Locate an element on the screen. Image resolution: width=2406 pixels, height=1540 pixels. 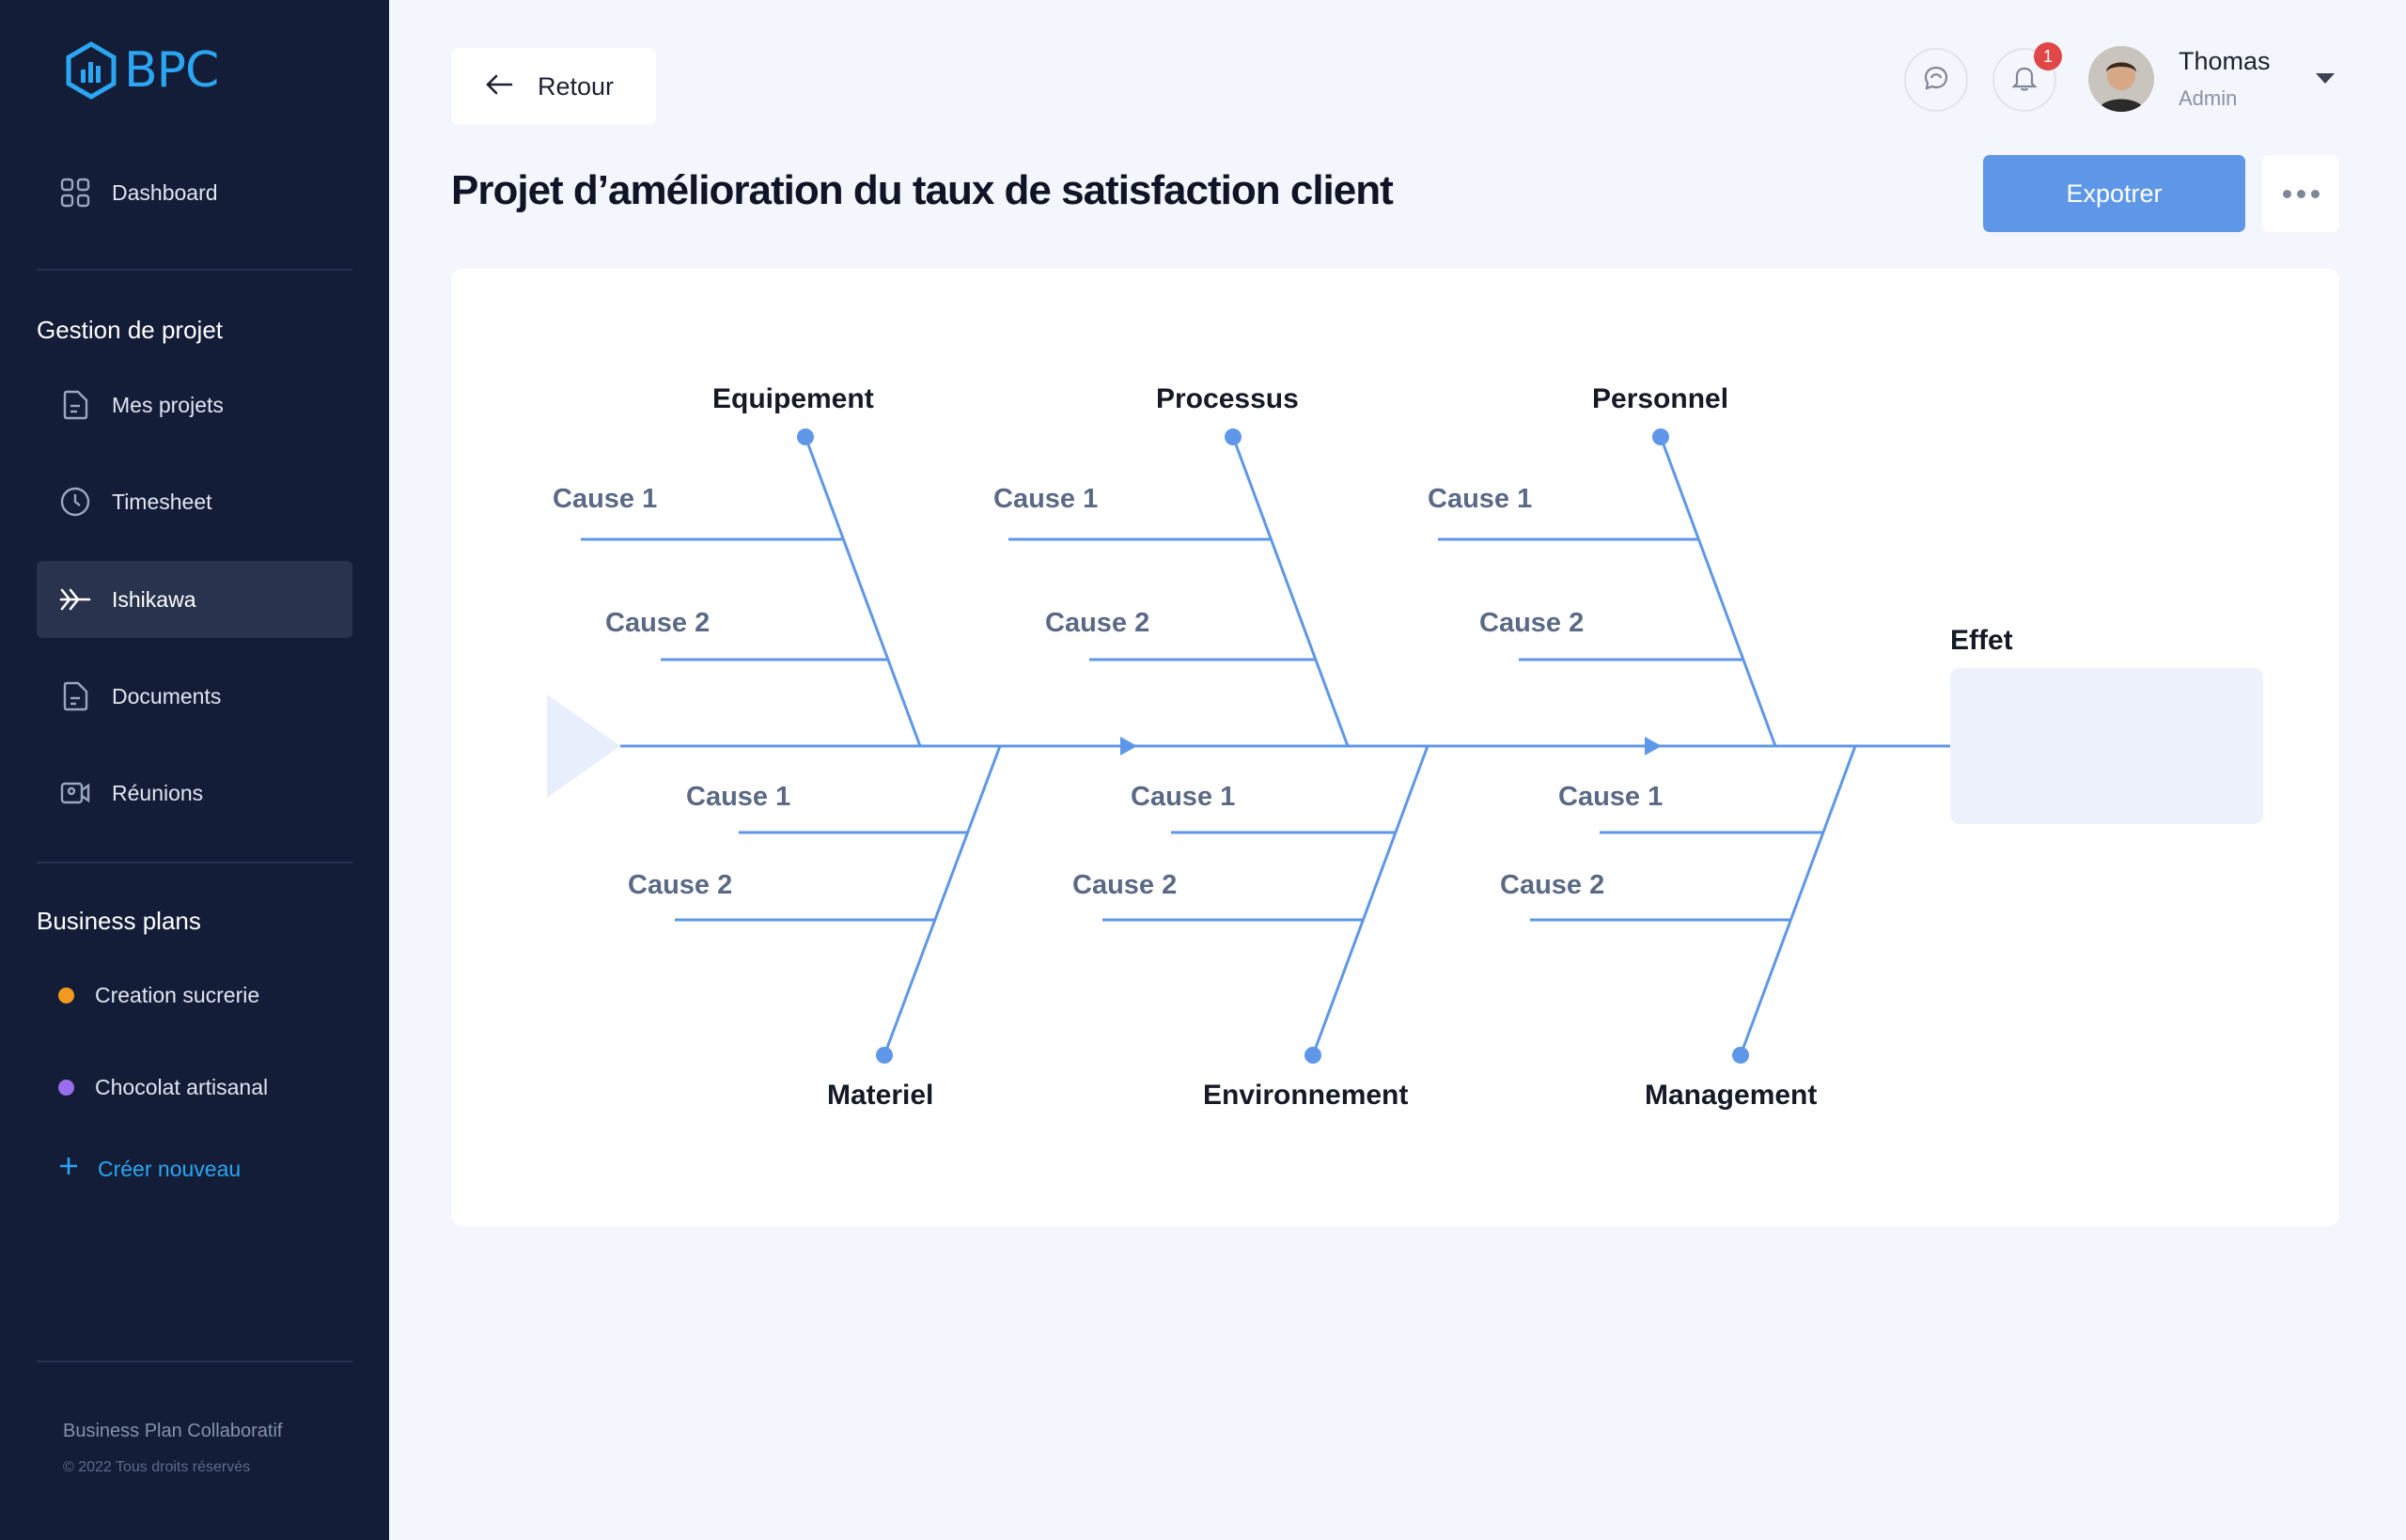
chat-button is located at coordinates (1936, 80).